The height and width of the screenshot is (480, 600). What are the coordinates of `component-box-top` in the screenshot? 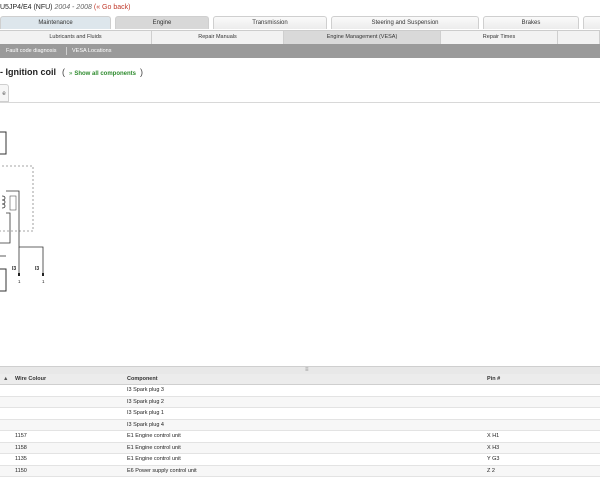 It's located at (3, 143).